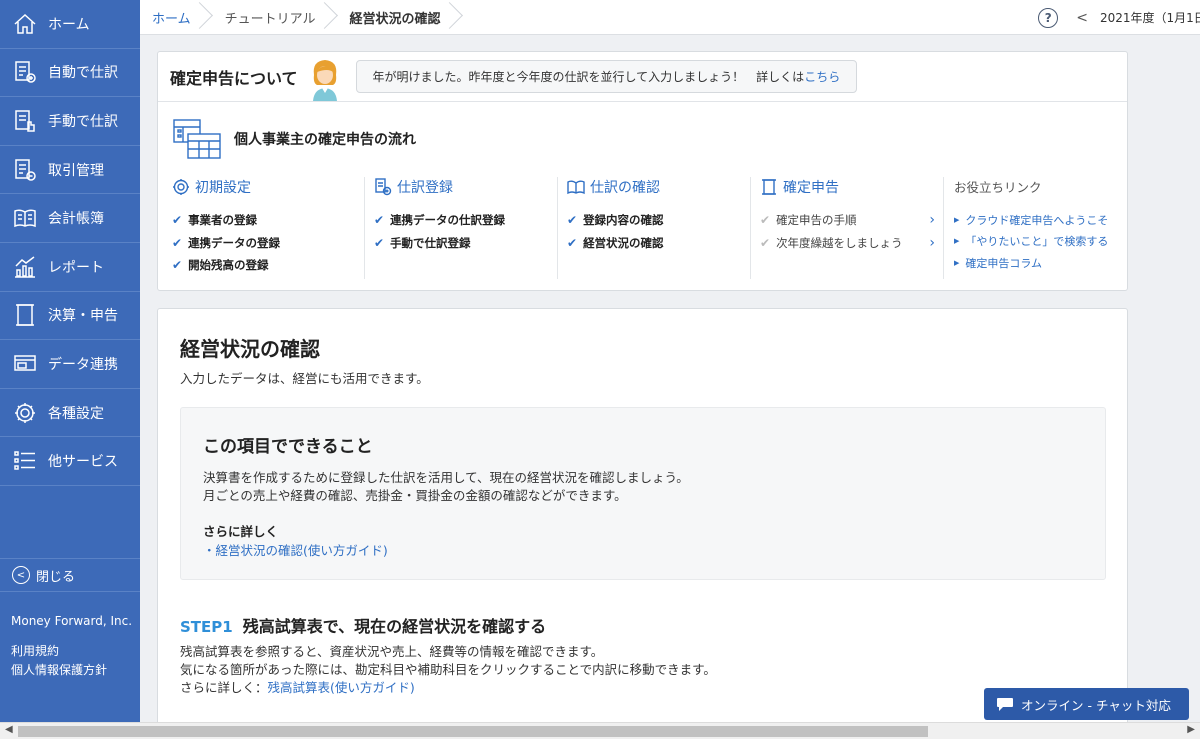 The image size is (1200, 739). Describe the element at coordinates (415, 495) in the screenshot. I see `box-line: 月ごとの売上や経費の確認、売掛金・買掛金の金額の確認などができます。` at that location.